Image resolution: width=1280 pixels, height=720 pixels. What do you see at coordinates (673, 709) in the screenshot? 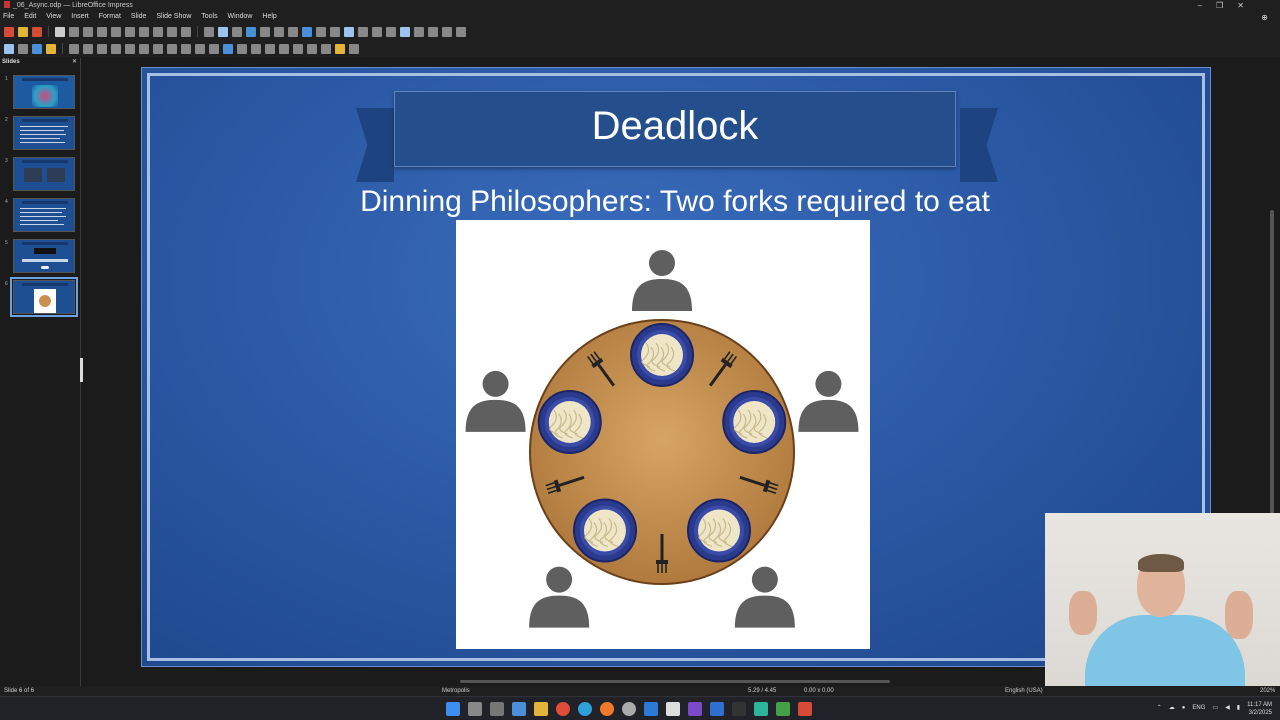
I see `notepad-icon` at bounding box center [673, 709].